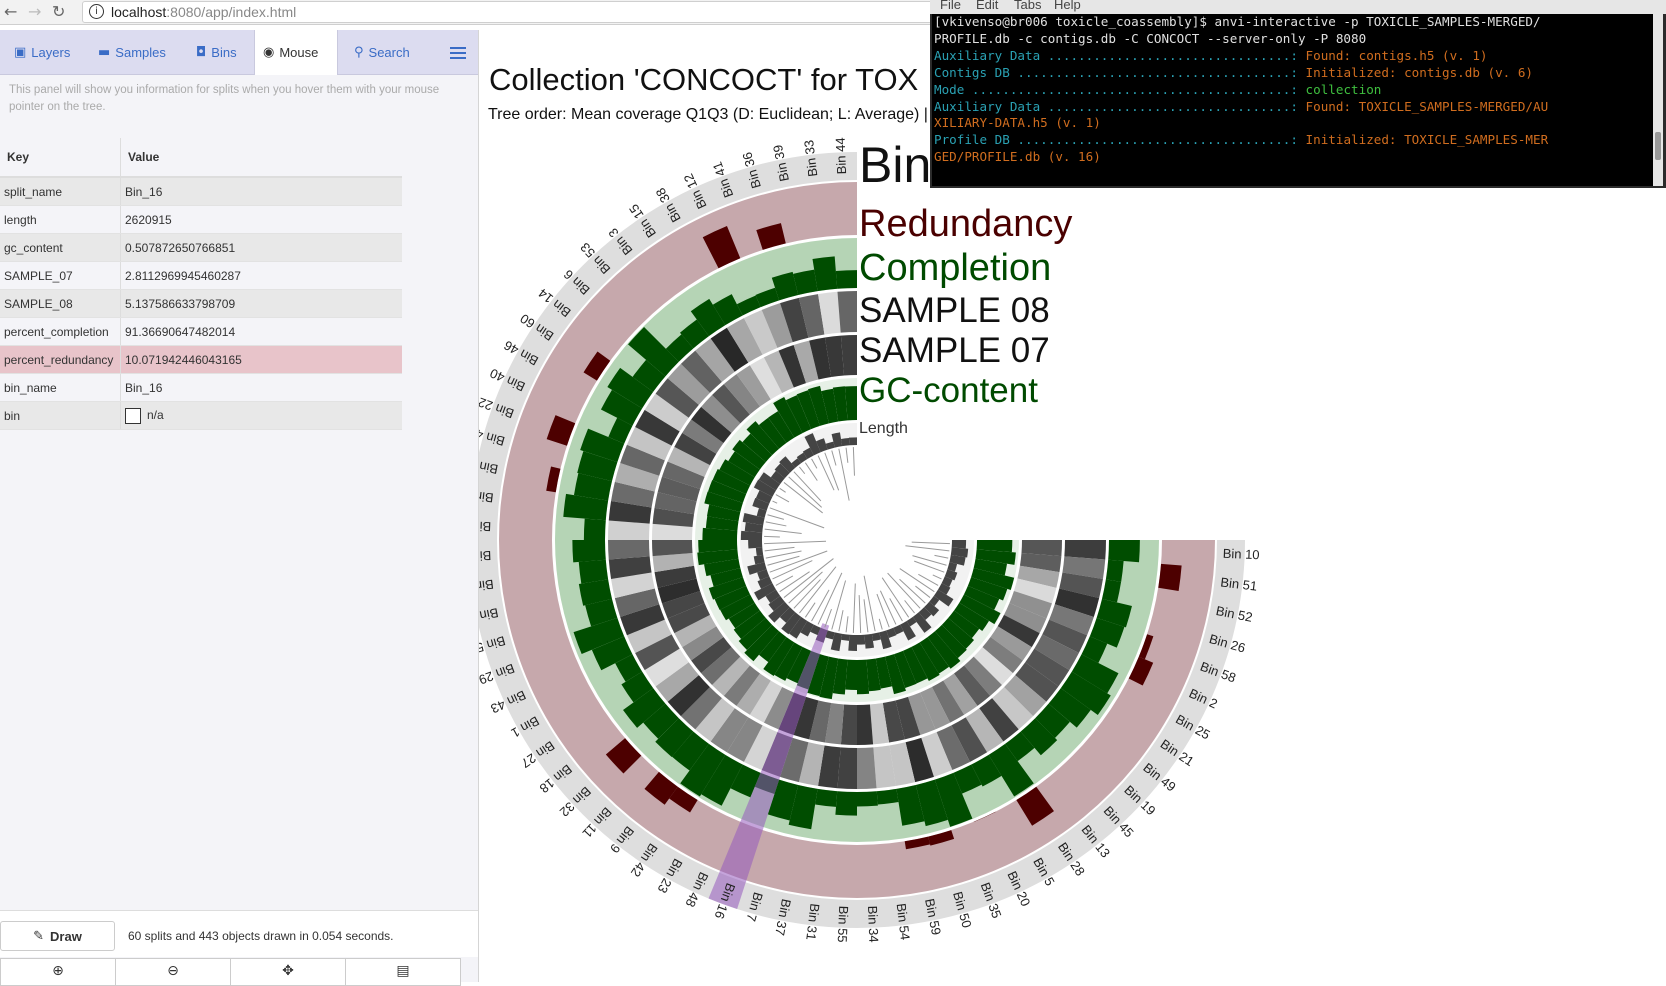 This screenshot has height=986, width=1666. What do you see at coordinates (359, 52) in the screenshot?
I see `search-icon: ⚲` at bounding box center [359, 52].